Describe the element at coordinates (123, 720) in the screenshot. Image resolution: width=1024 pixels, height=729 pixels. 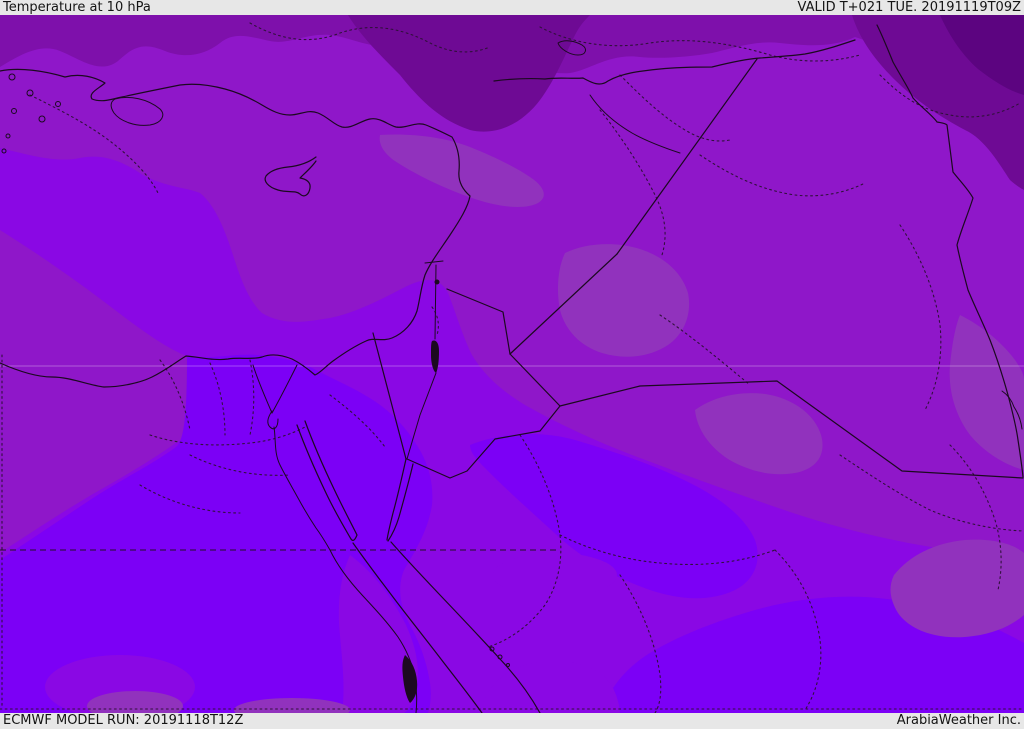
I see `model-run-label: ECMWF MODEL RUN: 20191118T12Z` at that location.